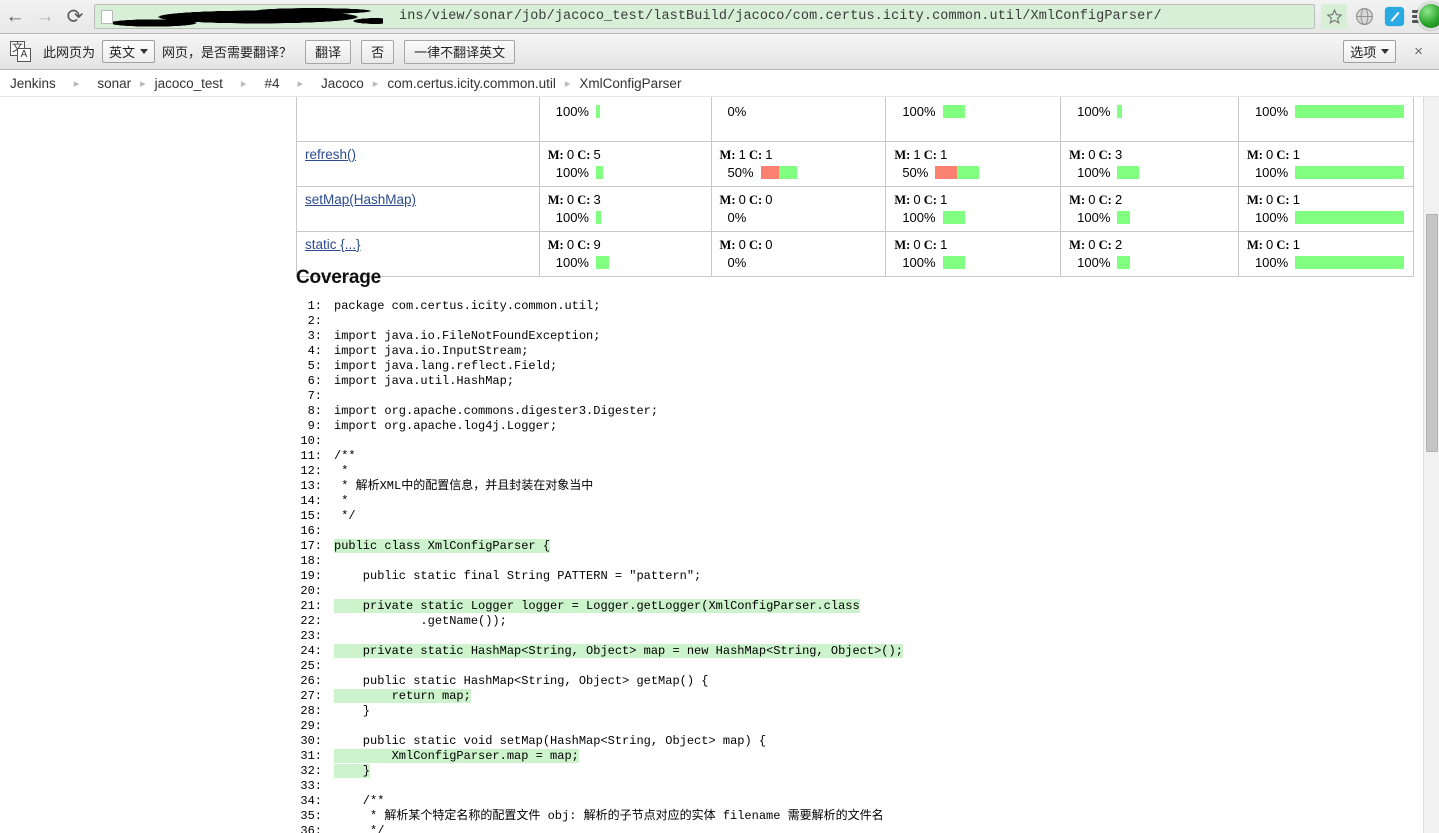 Image resolution: width=1439 pixels, height=833 pixels. Describe the element at coordinates (740, 172) in the screenshot. I see `coverage-percent: 50%` at that location.